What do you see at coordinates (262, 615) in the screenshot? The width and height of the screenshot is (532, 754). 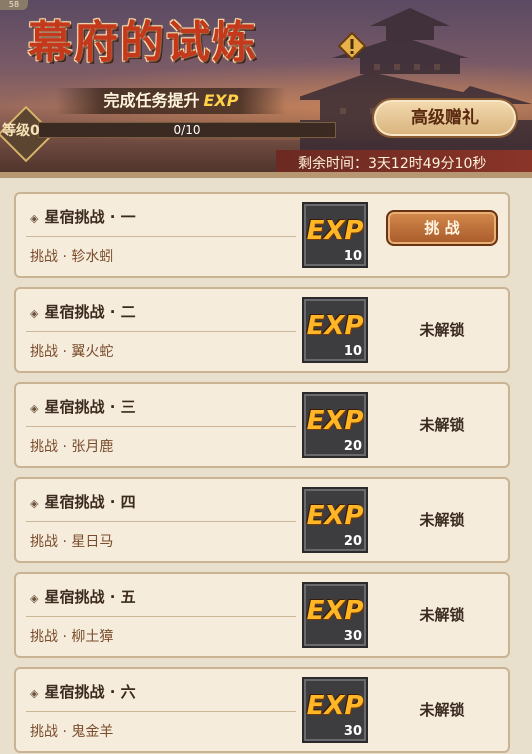 I see `challenge-card: ◈ 星宿挑战 · 五 挑战 · 柳土獐 EXP 30 未解锁` at bounding box center [262, 615].